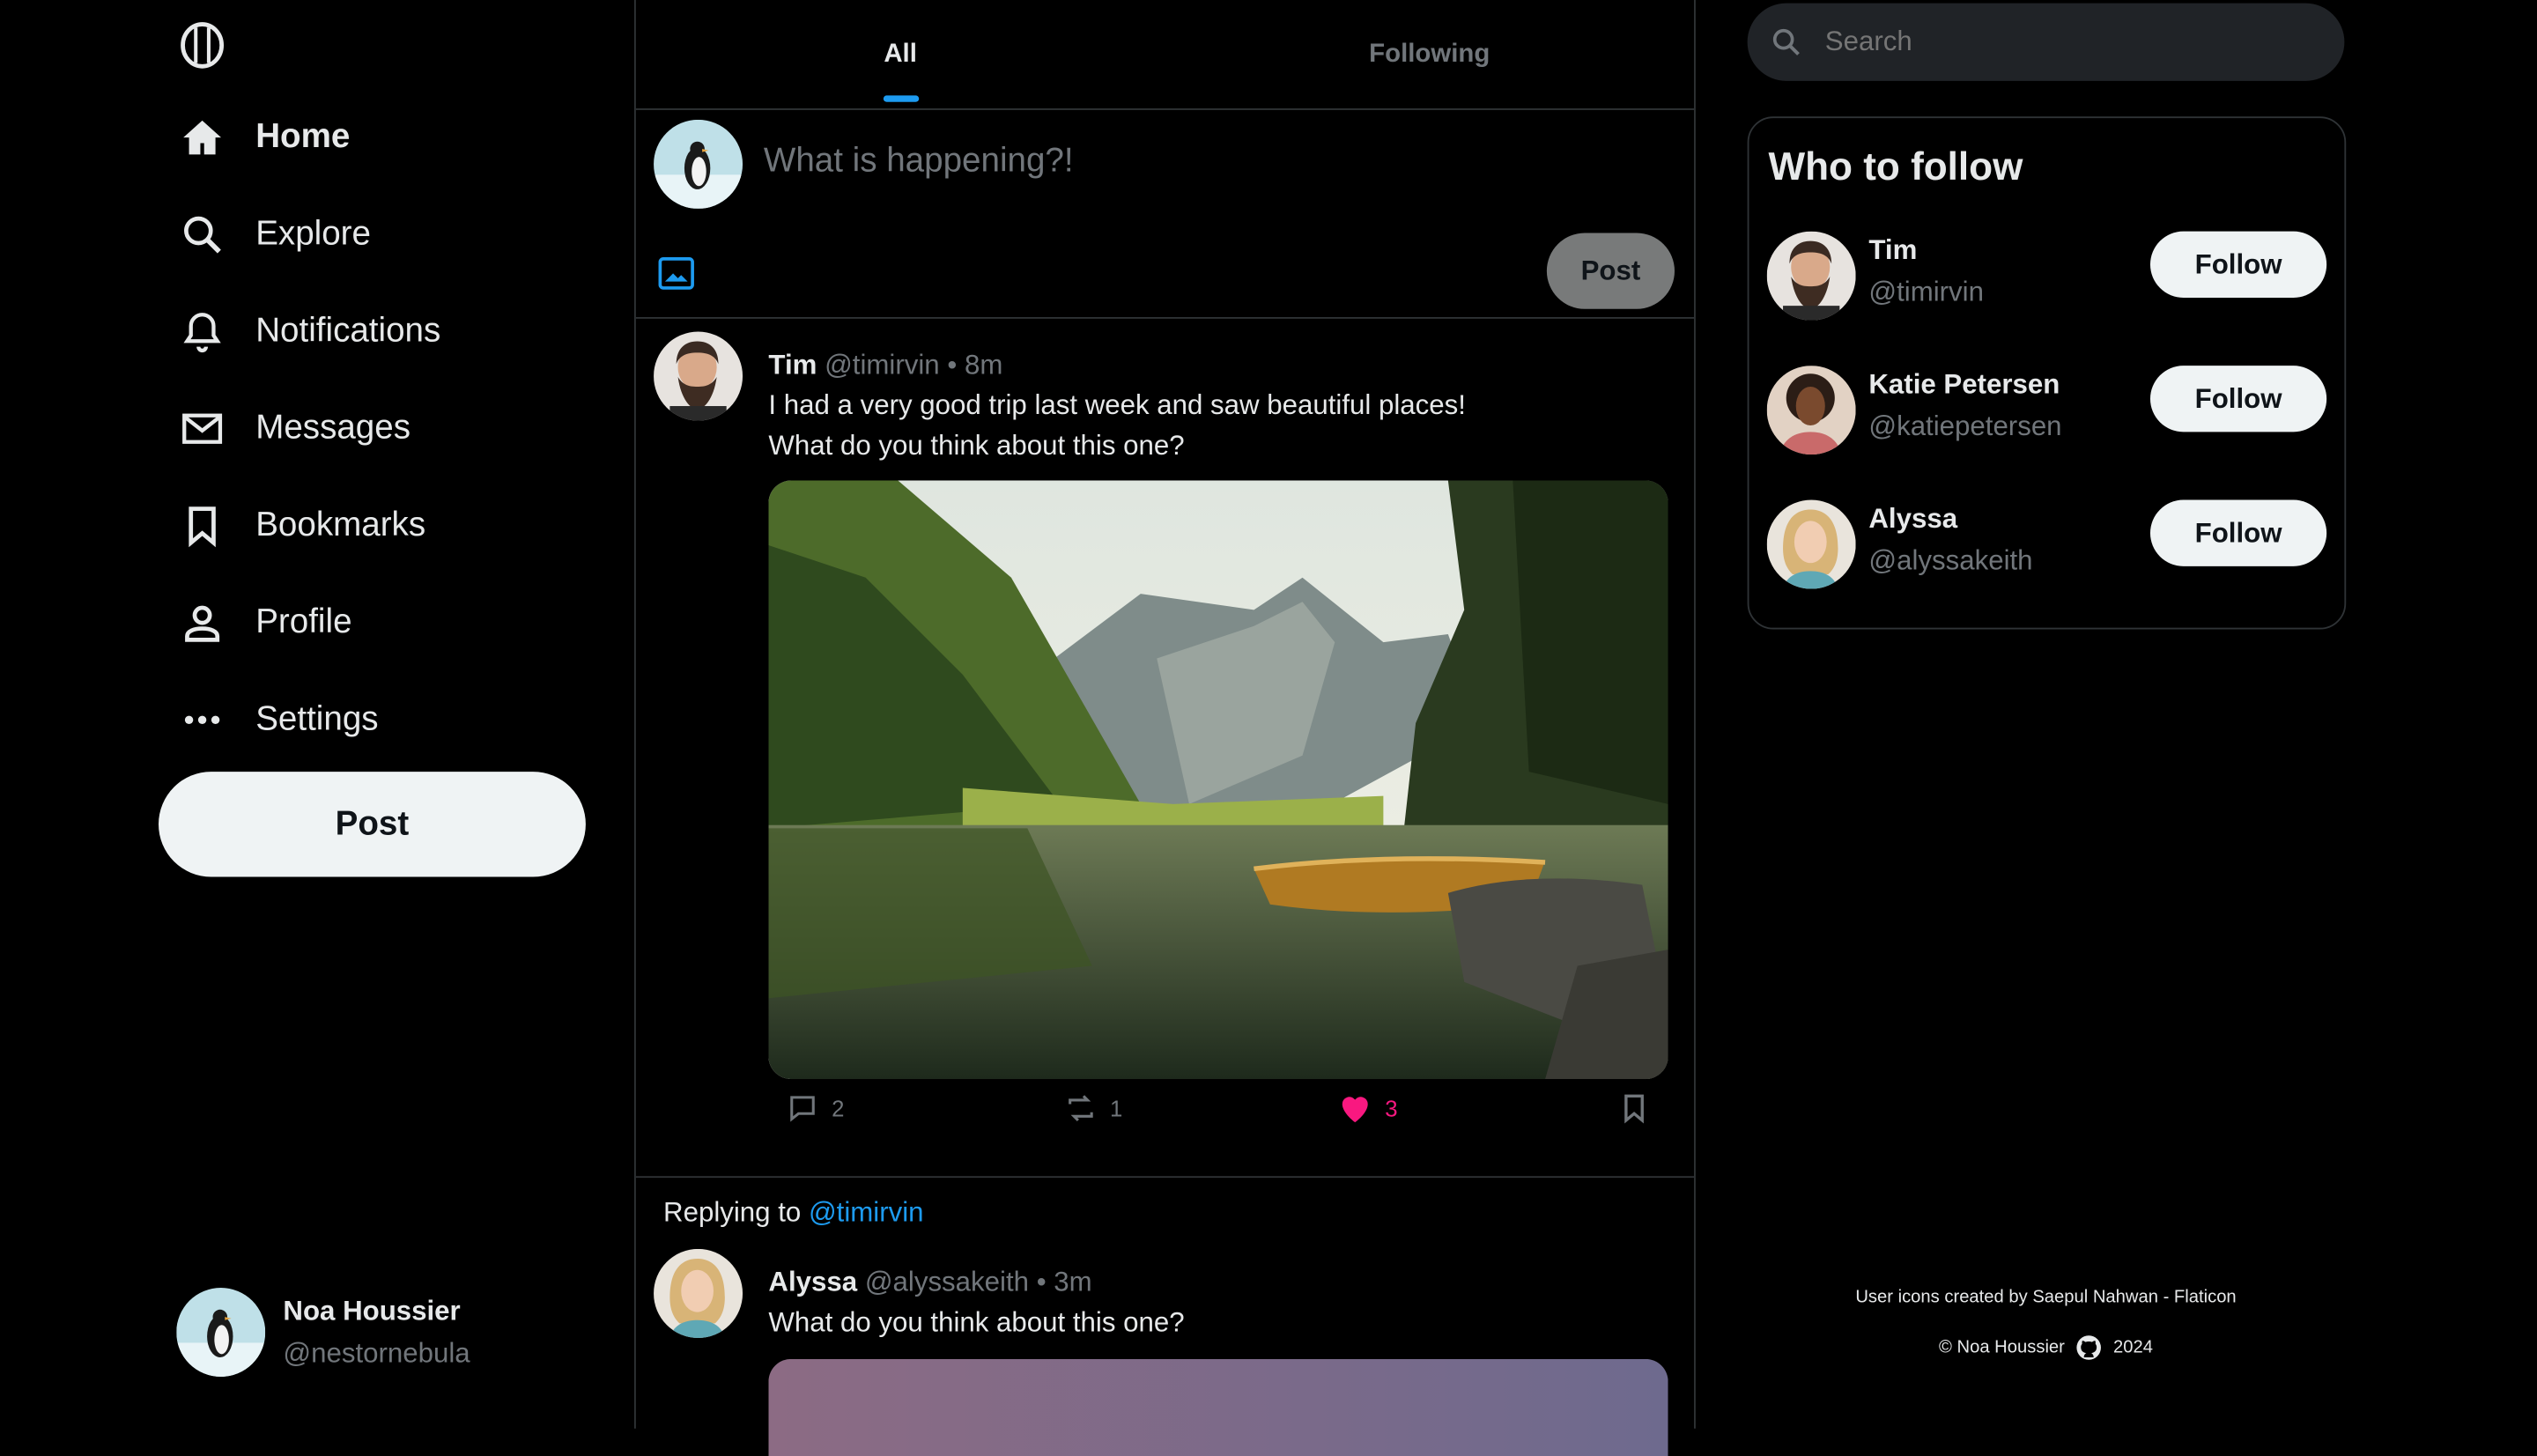  I want to click on post-button: Post, so click(372, 824).